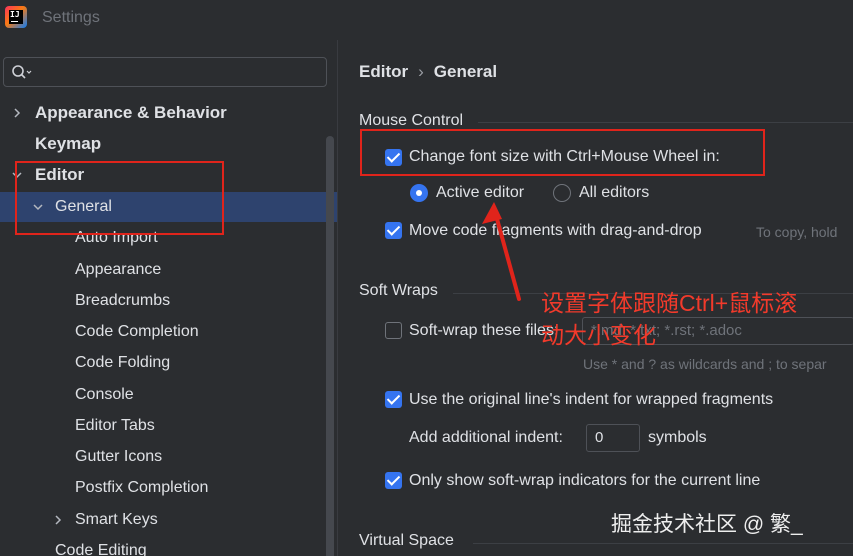 The image size is (853, 556). Describe the element at coordinates (406, 540) in the screenshot. I see `section-title-virtual-space: Virtual Space` at that location.